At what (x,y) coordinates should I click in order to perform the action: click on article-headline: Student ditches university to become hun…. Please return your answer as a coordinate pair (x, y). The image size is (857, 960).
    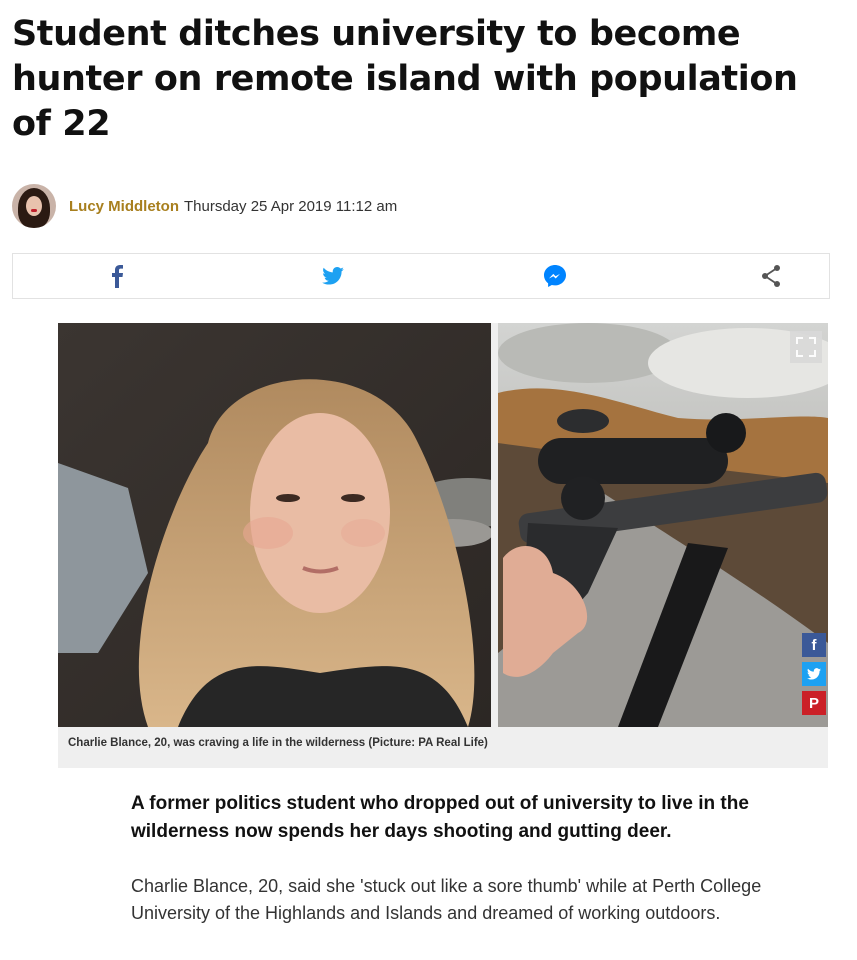
    Looking at the image, I should click on (405, 79).